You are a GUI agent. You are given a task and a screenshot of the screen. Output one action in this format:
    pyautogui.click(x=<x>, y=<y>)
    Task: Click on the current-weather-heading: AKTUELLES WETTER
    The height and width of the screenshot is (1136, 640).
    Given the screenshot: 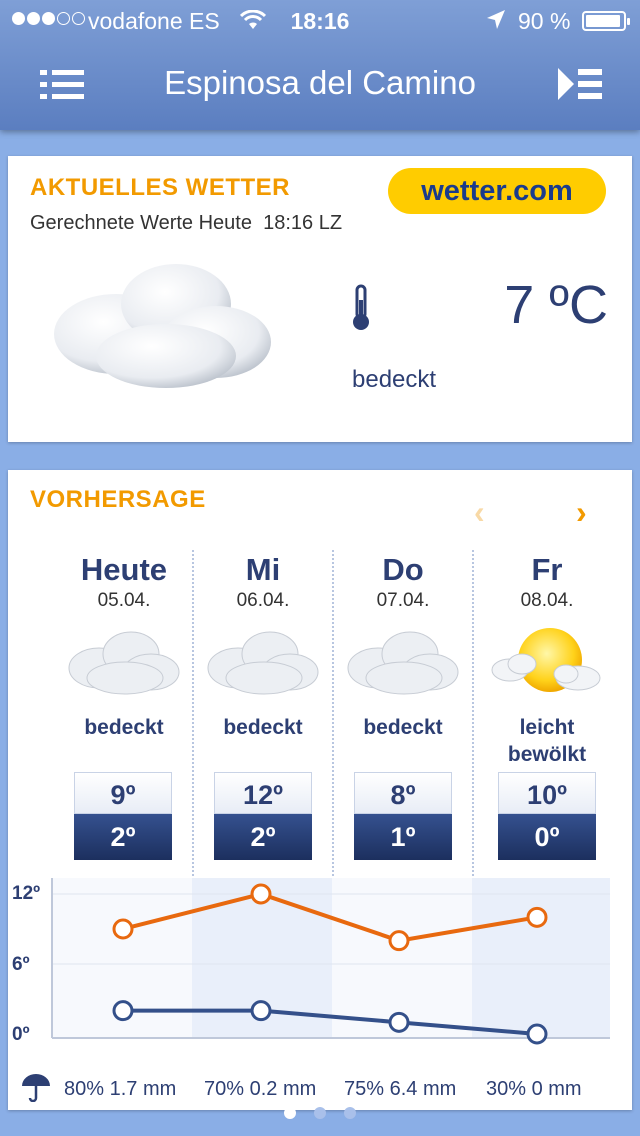 What is the action you would take?
    pyautogui.click(x=160, y=187)
    